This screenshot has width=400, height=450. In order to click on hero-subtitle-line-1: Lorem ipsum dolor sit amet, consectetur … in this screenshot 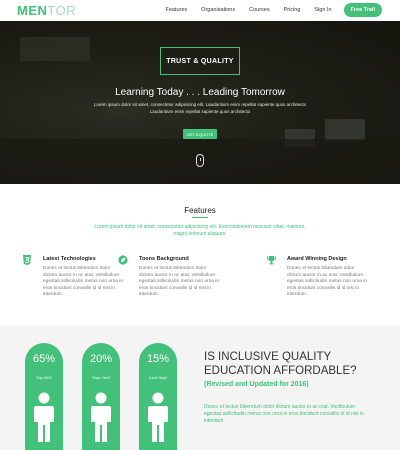, I will do `click(200, 104)`.